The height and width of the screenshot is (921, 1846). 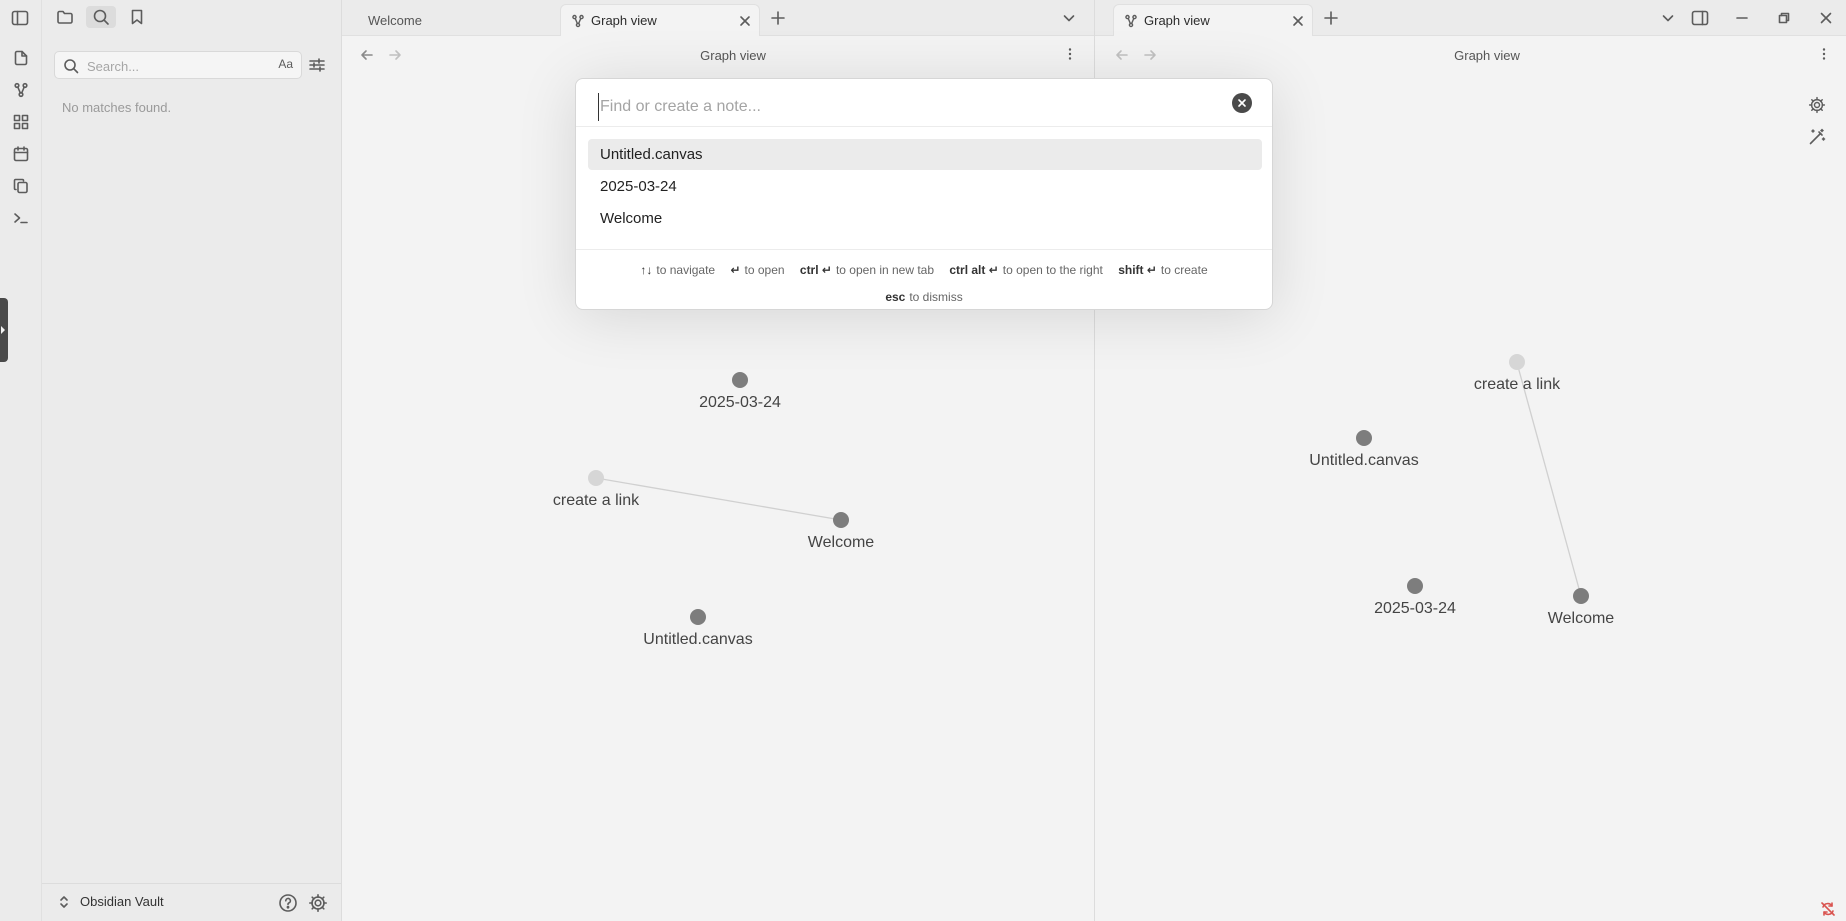 I want to click on suggestion-label: Welcome, so click(x=631, y=218).